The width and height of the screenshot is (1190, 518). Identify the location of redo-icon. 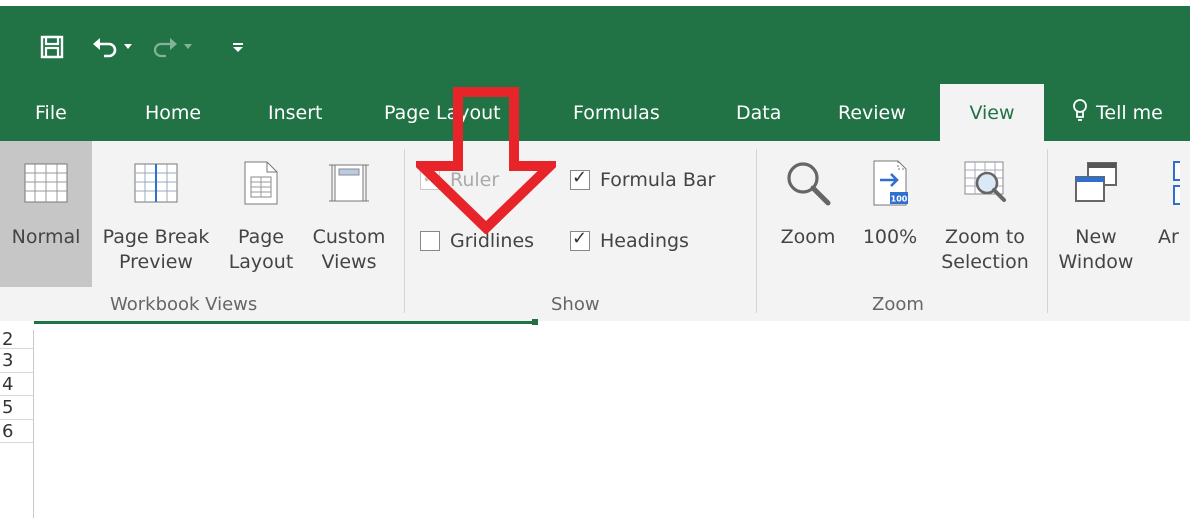
(165, 47).